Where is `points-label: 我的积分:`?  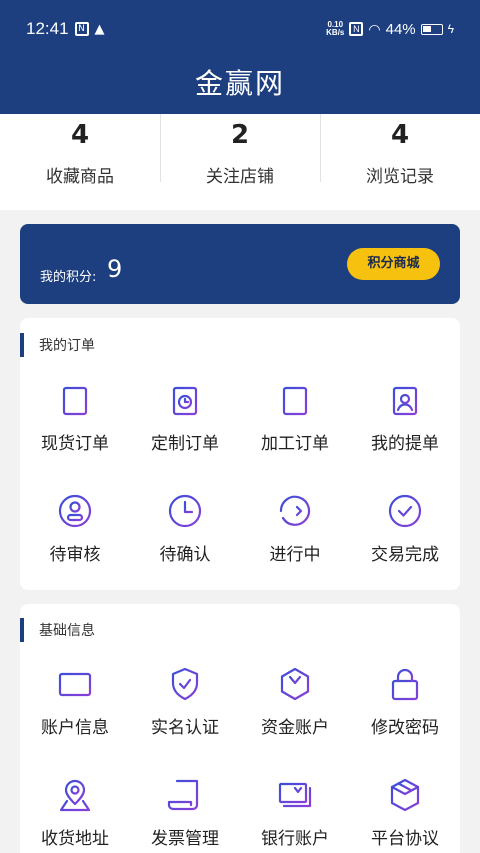
points-label: 我的积分: is located at coordinates (68, 277).